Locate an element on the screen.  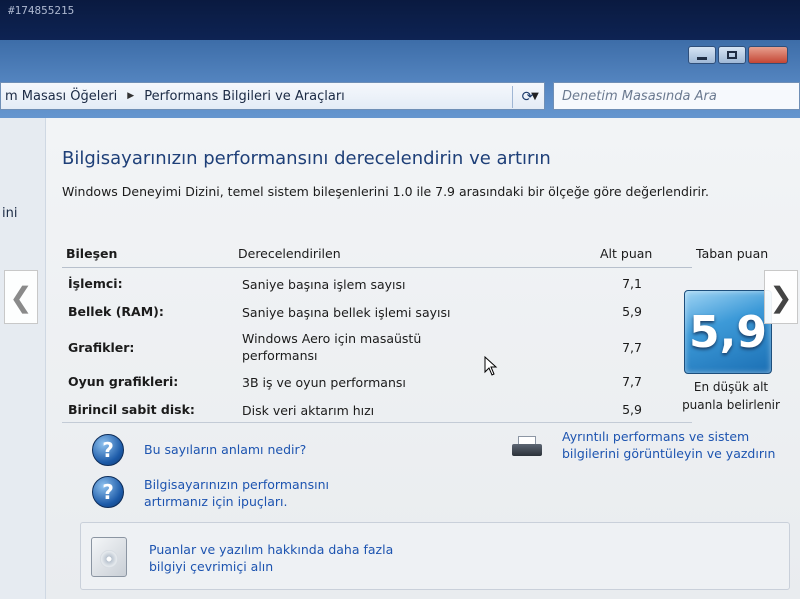
software-box-icon is located at coordinates (109, 557).